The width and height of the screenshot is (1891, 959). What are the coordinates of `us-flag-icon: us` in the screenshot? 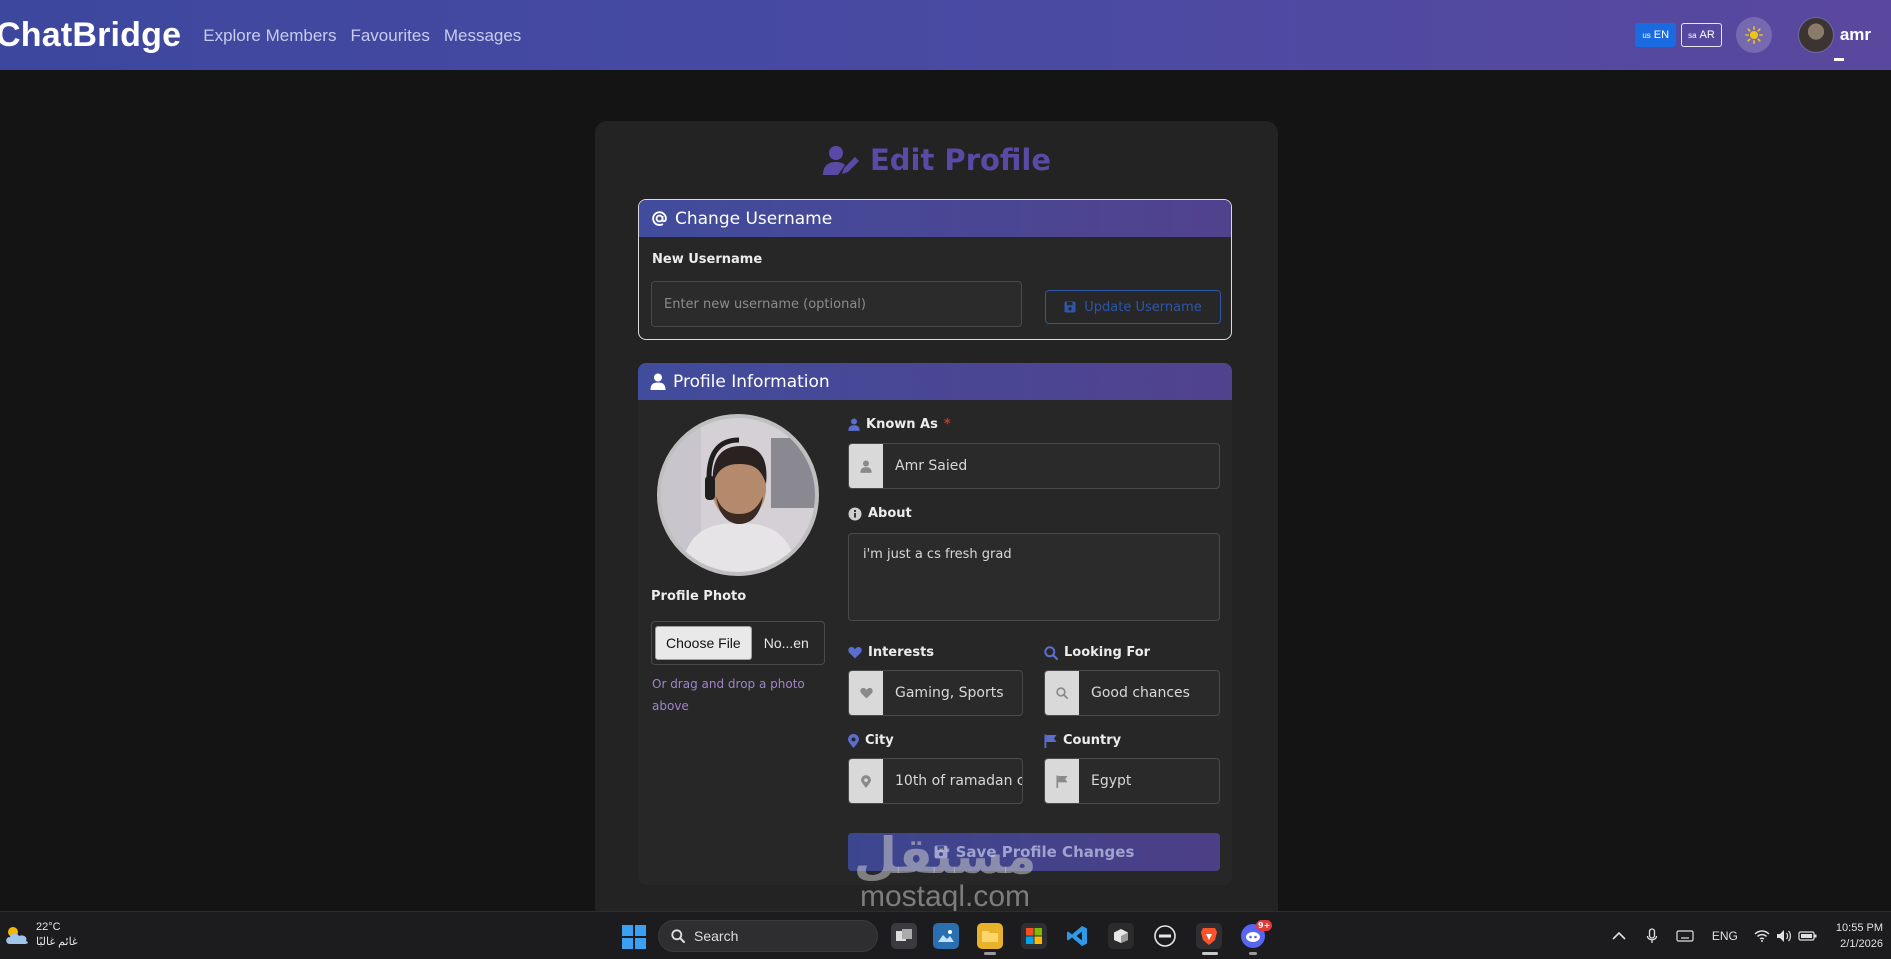 It's located at (1646, 35).